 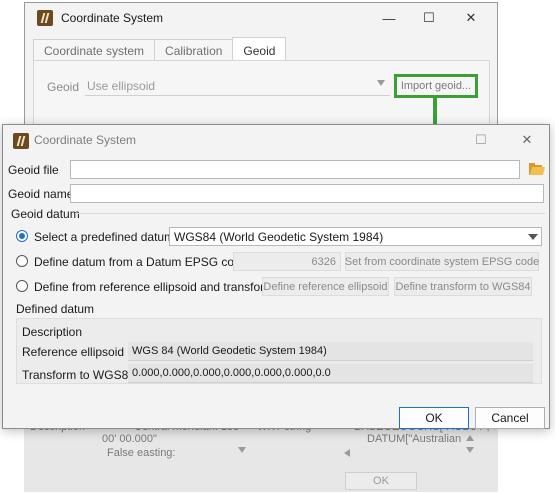 What do you see at coordinates (22, 261) in the screenshot?
I see `radio-epsg-datum` at bounding box center [22, 261].